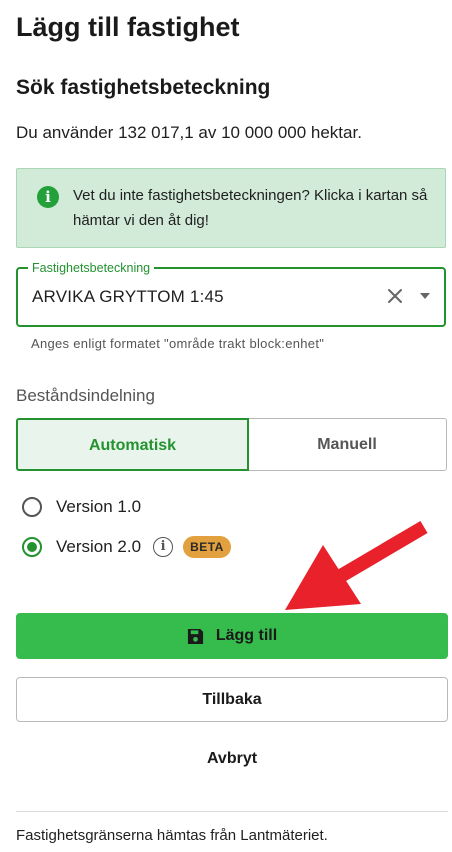 This screenshot has width=452, height=852. I want to click on beta-badge: BETA, so click(207, 547).